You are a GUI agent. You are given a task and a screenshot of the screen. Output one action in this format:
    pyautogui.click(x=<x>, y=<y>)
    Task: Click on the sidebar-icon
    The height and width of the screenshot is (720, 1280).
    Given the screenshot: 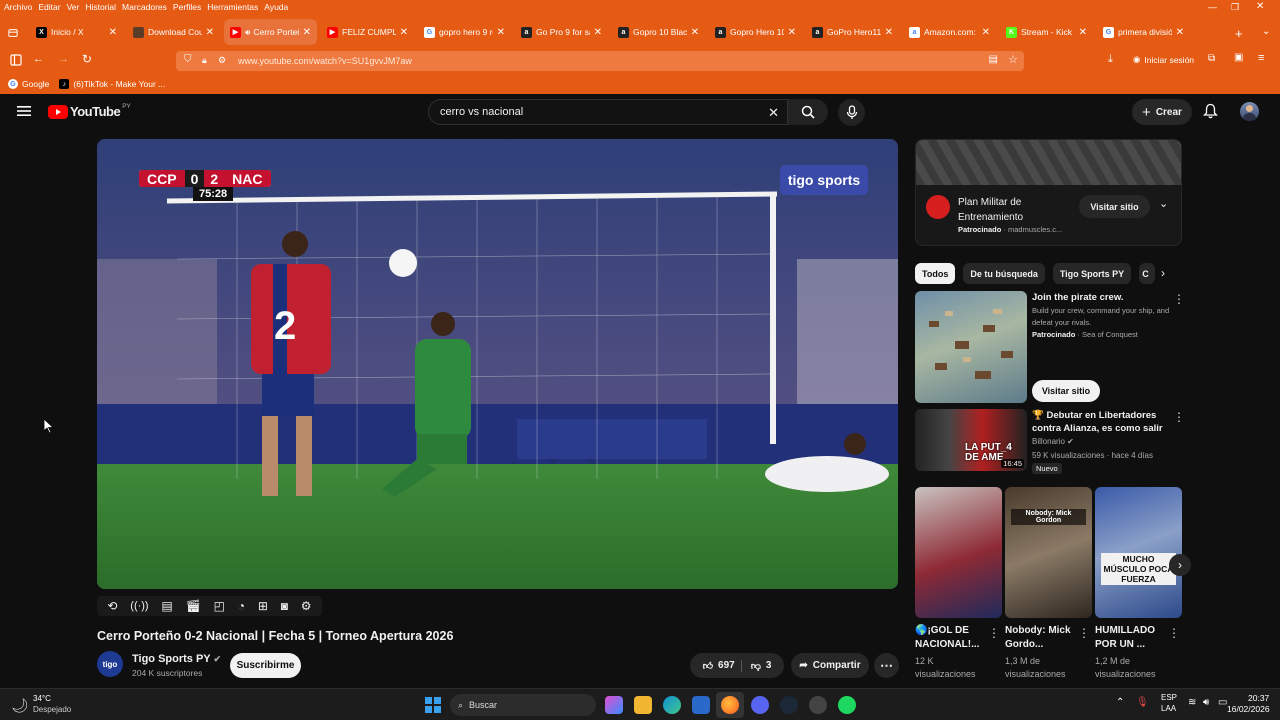 What is the action you would take?
    pyautogui.click(x=16, y=60)
    